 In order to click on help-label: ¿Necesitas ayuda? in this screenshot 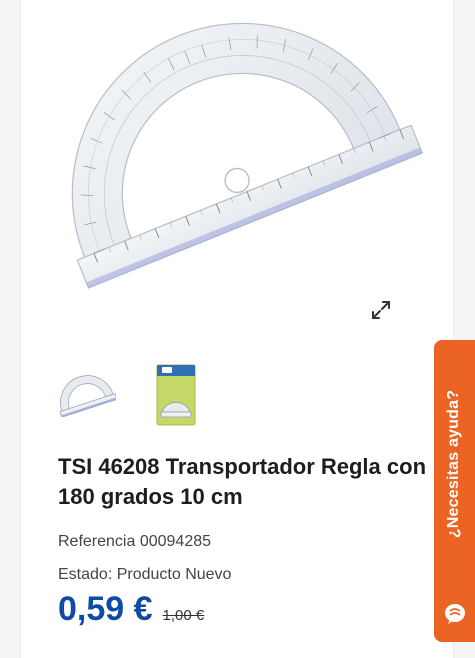, I will do `click(453, 464)`.